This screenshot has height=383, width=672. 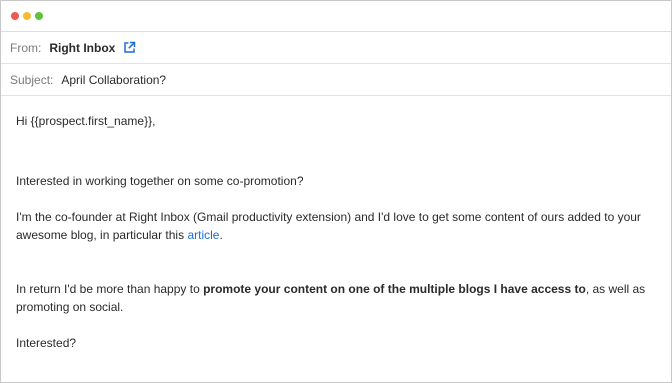 I want to click on external-link-icon, so click(x=129, y=47).